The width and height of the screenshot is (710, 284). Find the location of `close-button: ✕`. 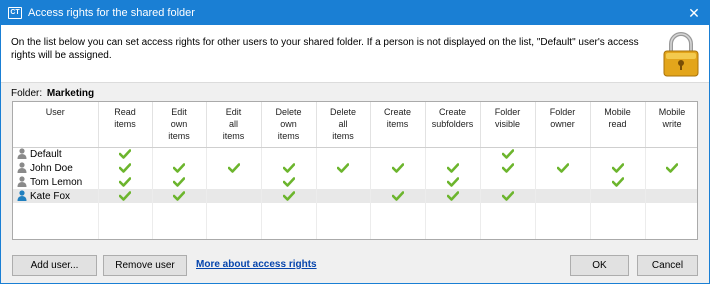

close-button: ✕ is located at coordinates (694, 13).